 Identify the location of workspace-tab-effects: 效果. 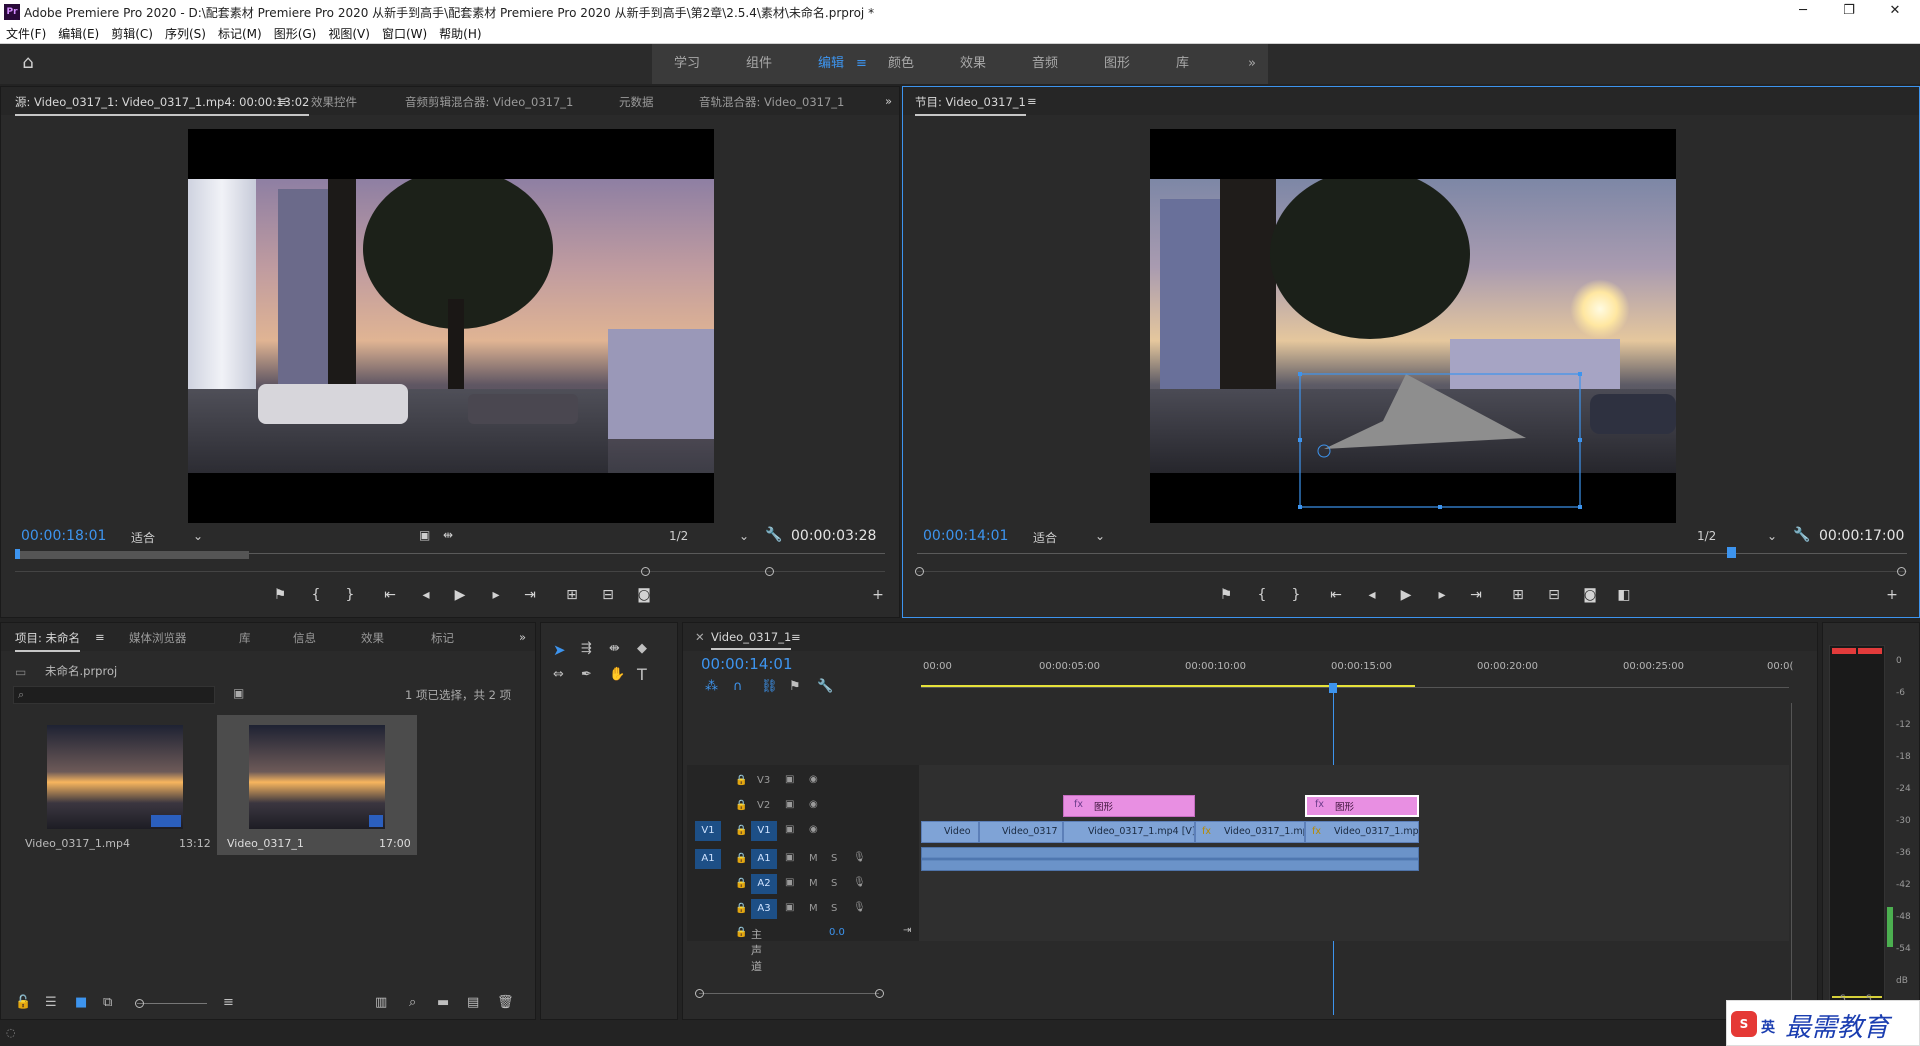
(973, 64).